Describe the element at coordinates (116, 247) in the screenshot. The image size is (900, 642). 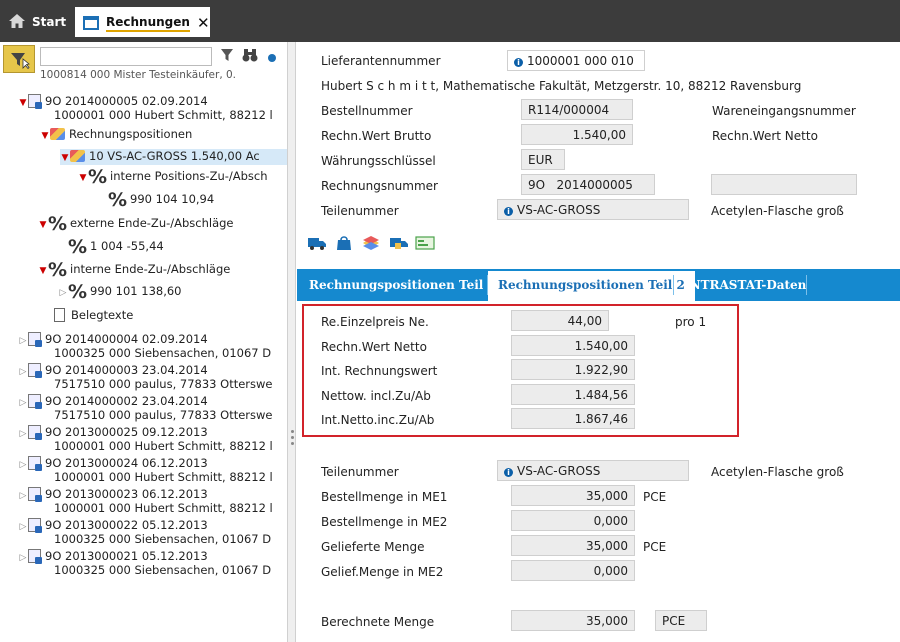
I see `tree-row-externe-ende-value: % 1 004 -55,44` at that location.